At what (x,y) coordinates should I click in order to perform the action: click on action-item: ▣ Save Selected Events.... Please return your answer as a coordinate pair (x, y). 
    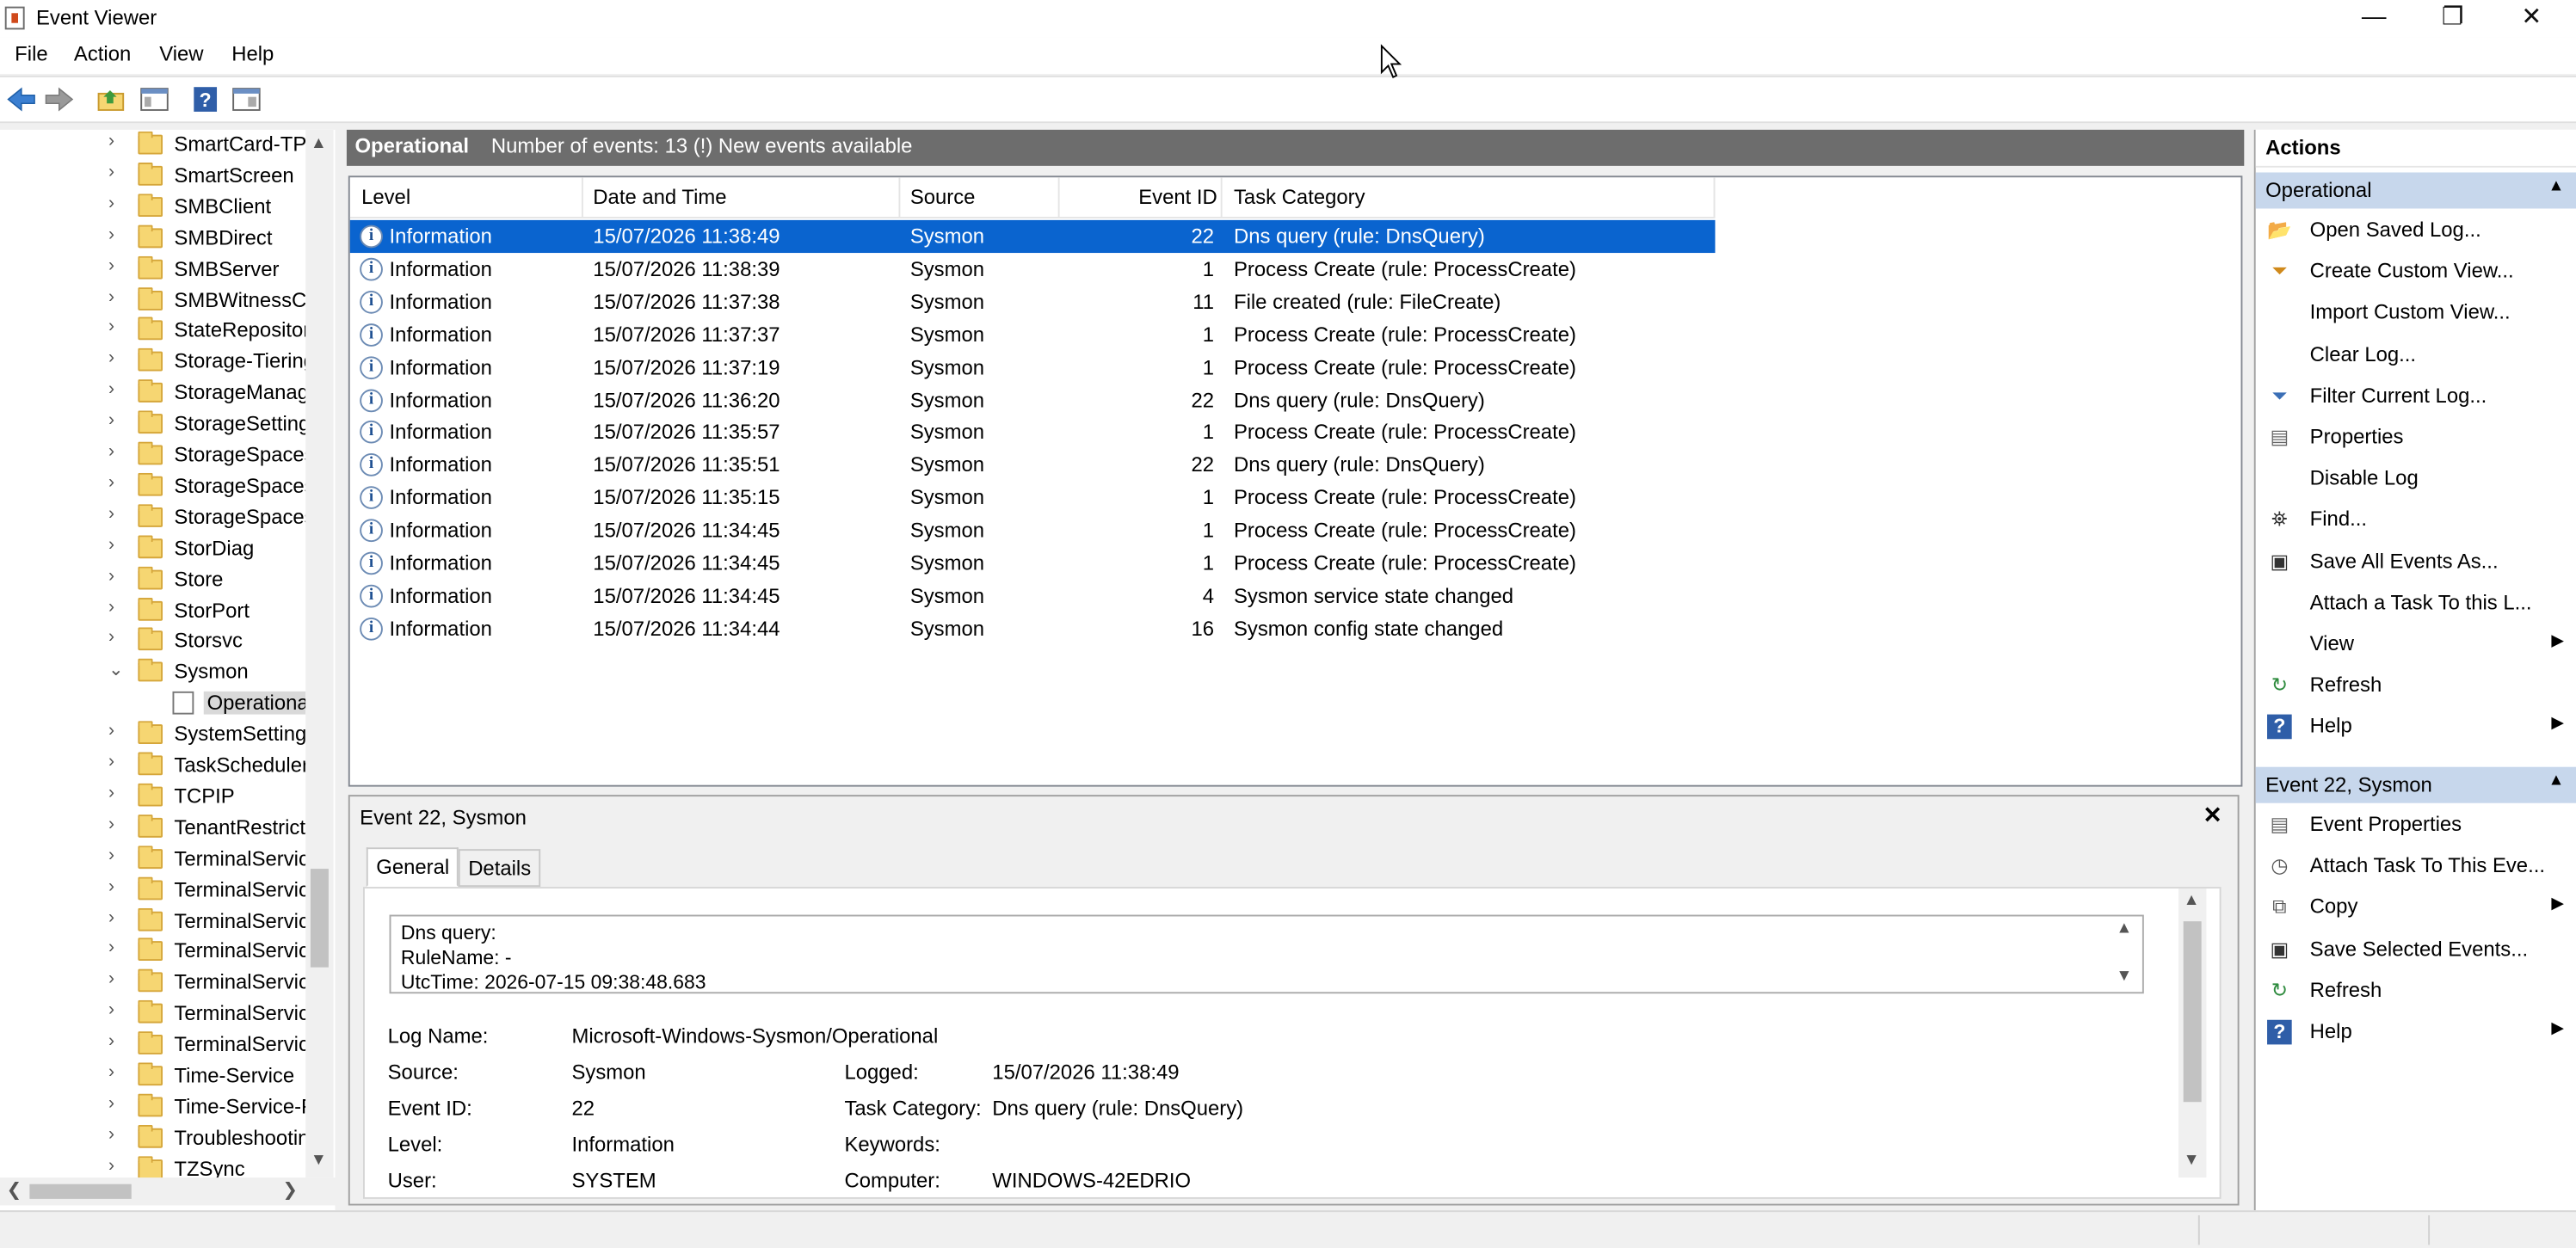
    Looking at the image, I should click on (2416, 949).